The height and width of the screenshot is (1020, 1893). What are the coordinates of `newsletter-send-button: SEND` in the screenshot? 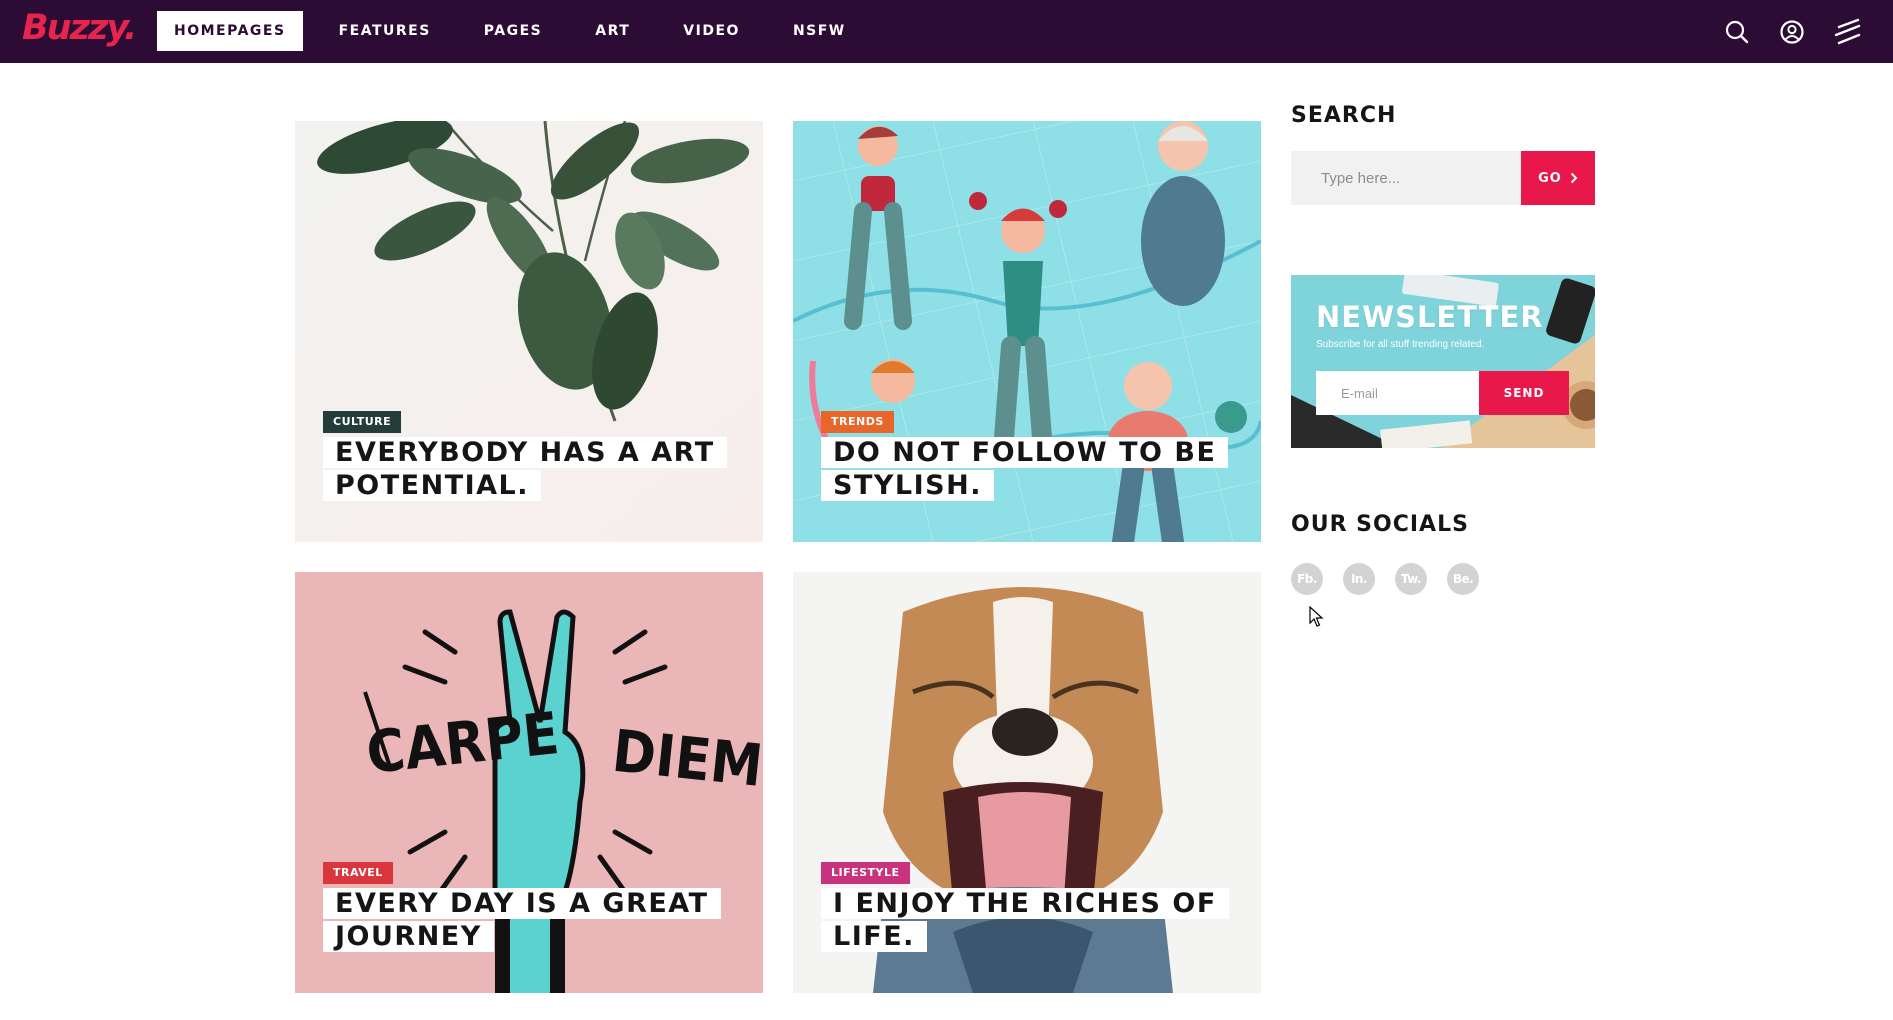 It's located at (1524, 393).